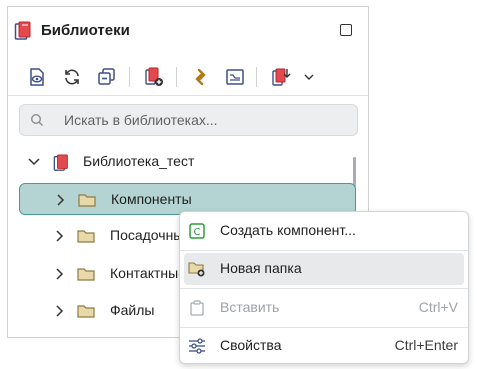 Image resolution: width=477 pixels, height=369 pixels. Describe the element at coordinates (188, 31) in the screenshot. I see `panel-header: Библиотеки` at that location.